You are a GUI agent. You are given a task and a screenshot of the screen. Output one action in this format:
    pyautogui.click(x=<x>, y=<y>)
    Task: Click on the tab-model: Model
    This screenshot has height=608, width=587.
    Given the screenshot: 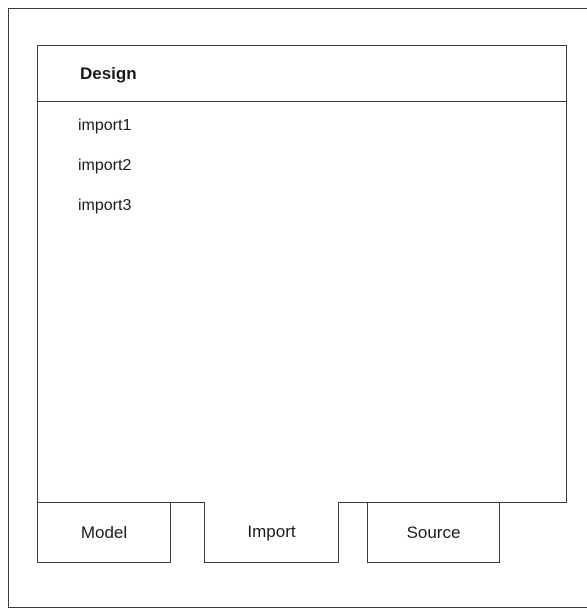 What is the action you would take?
    pyautogui.click(x=104, y=532)
    